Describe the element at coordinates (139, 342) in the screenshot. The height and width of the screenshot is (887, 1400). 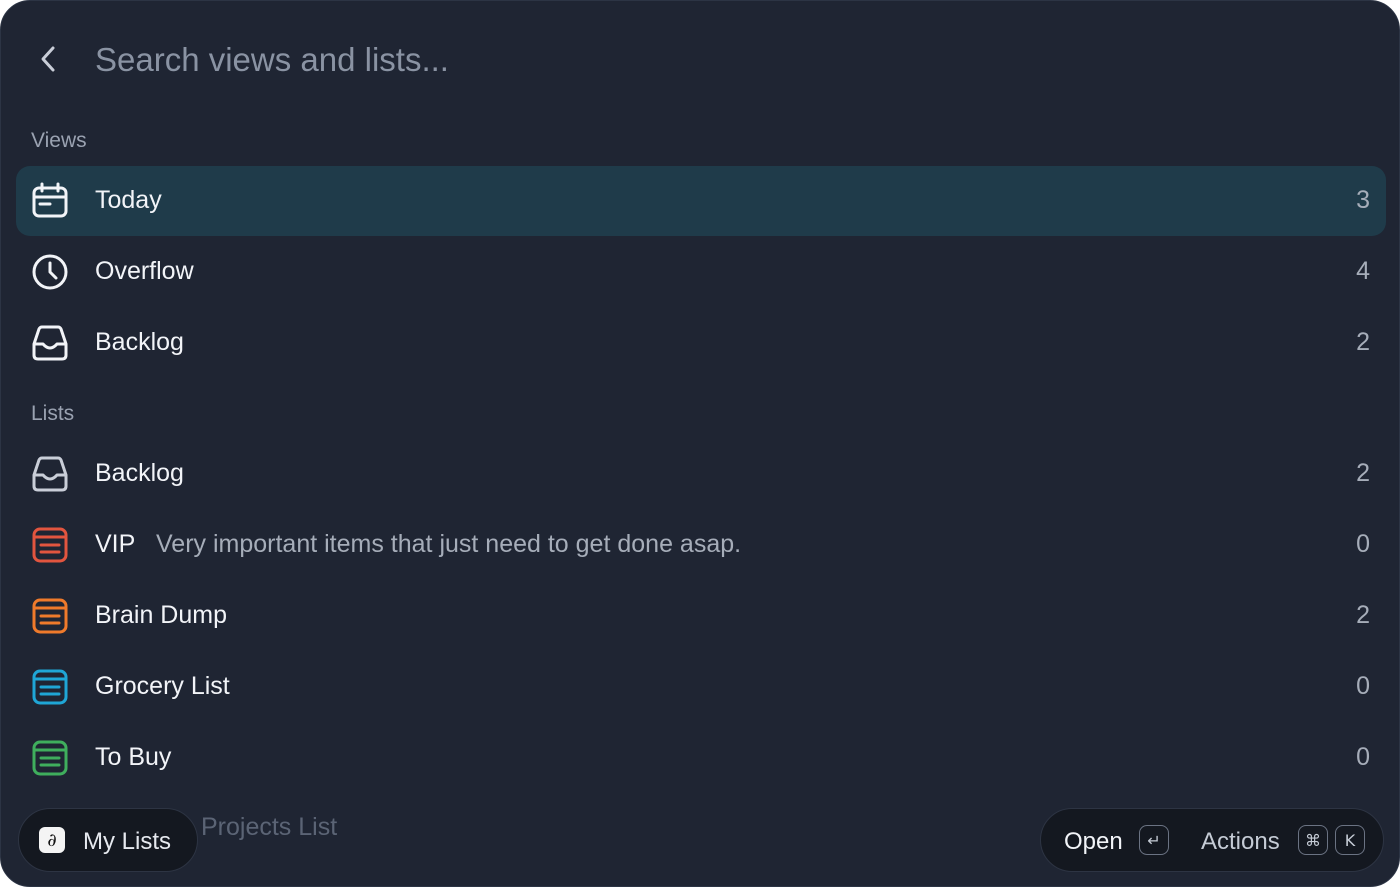
I see `view-item-label: Backlog` at that location.